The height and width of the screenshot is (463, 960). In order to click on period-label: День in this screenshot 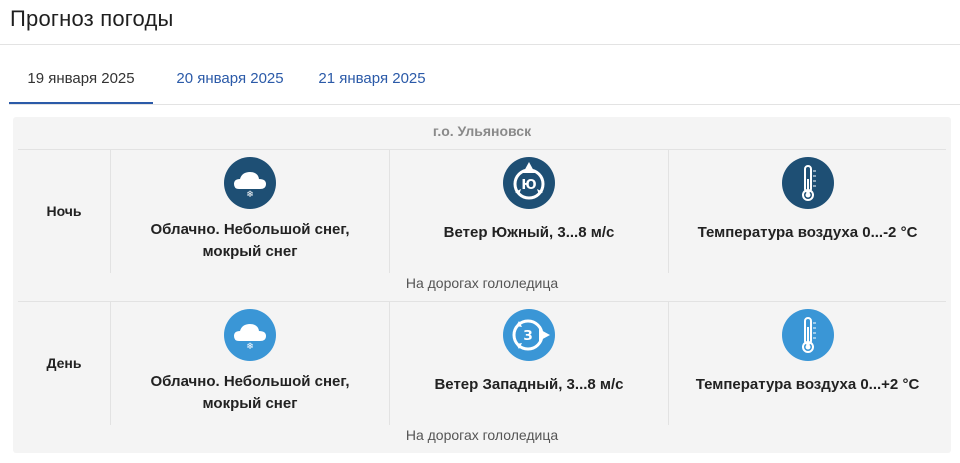, I will do `click(64, 363)`.